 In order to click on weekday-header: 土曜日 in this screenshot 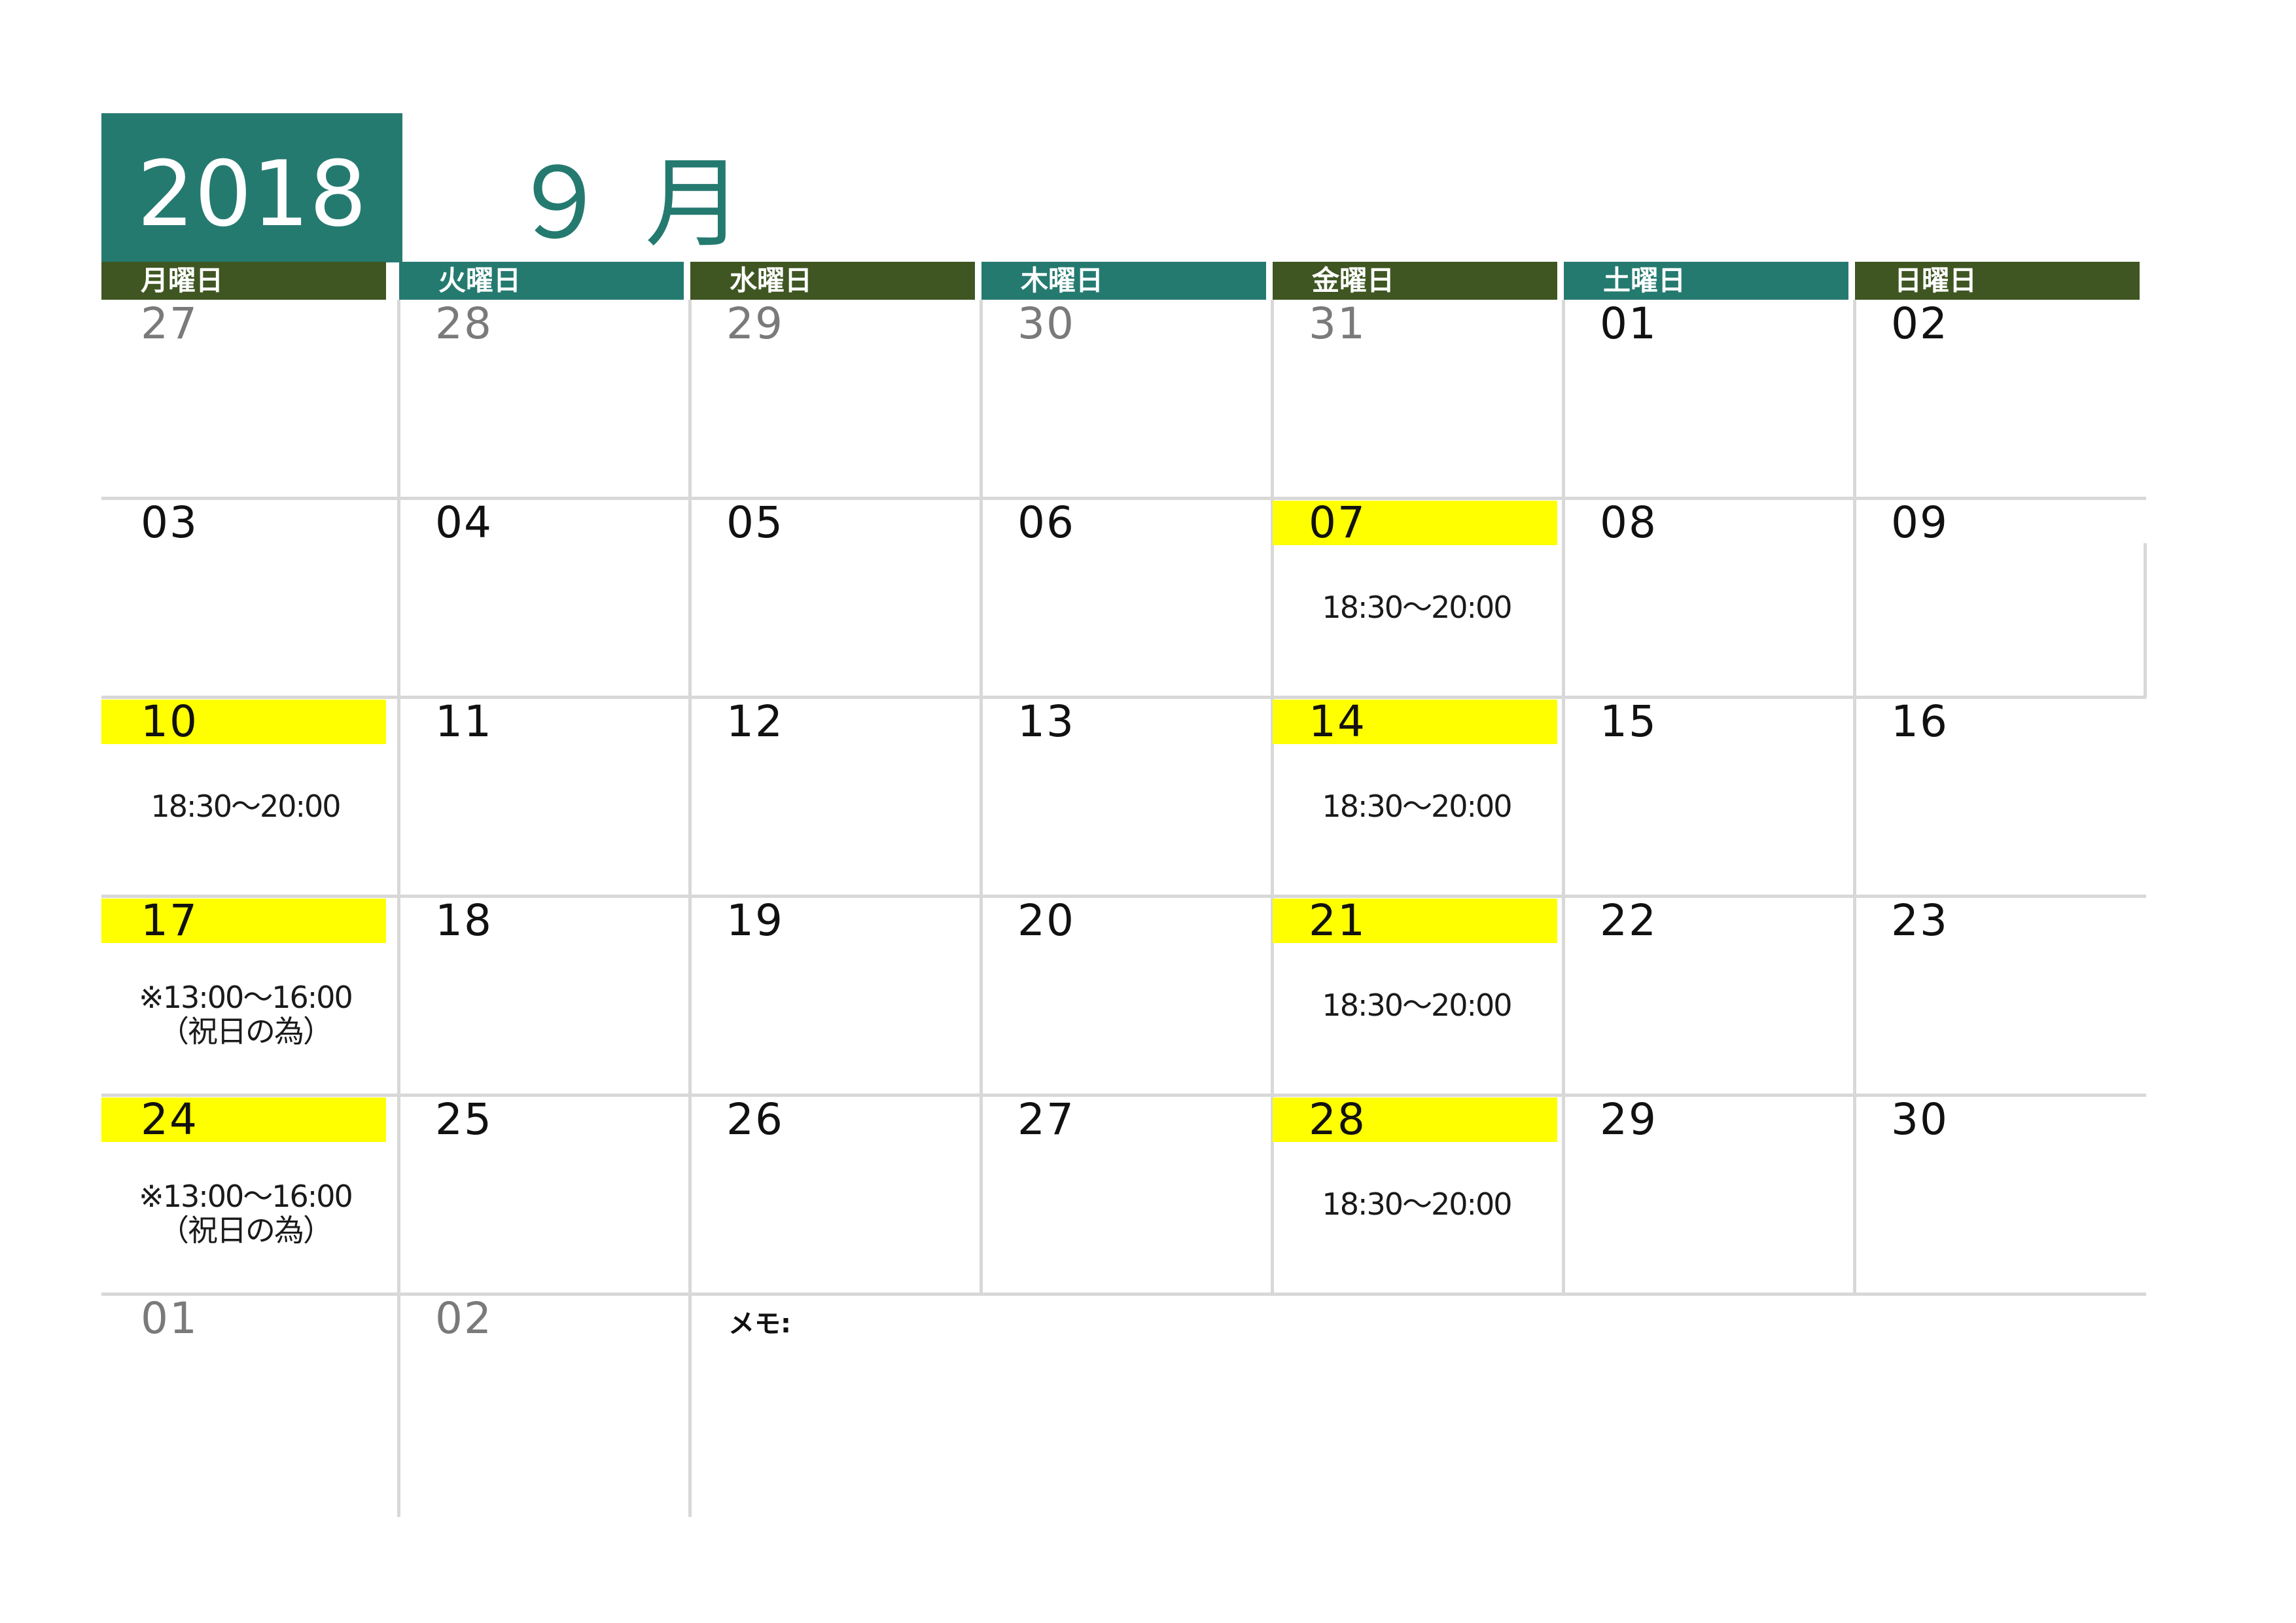, I will do `click(1706, 281)`.